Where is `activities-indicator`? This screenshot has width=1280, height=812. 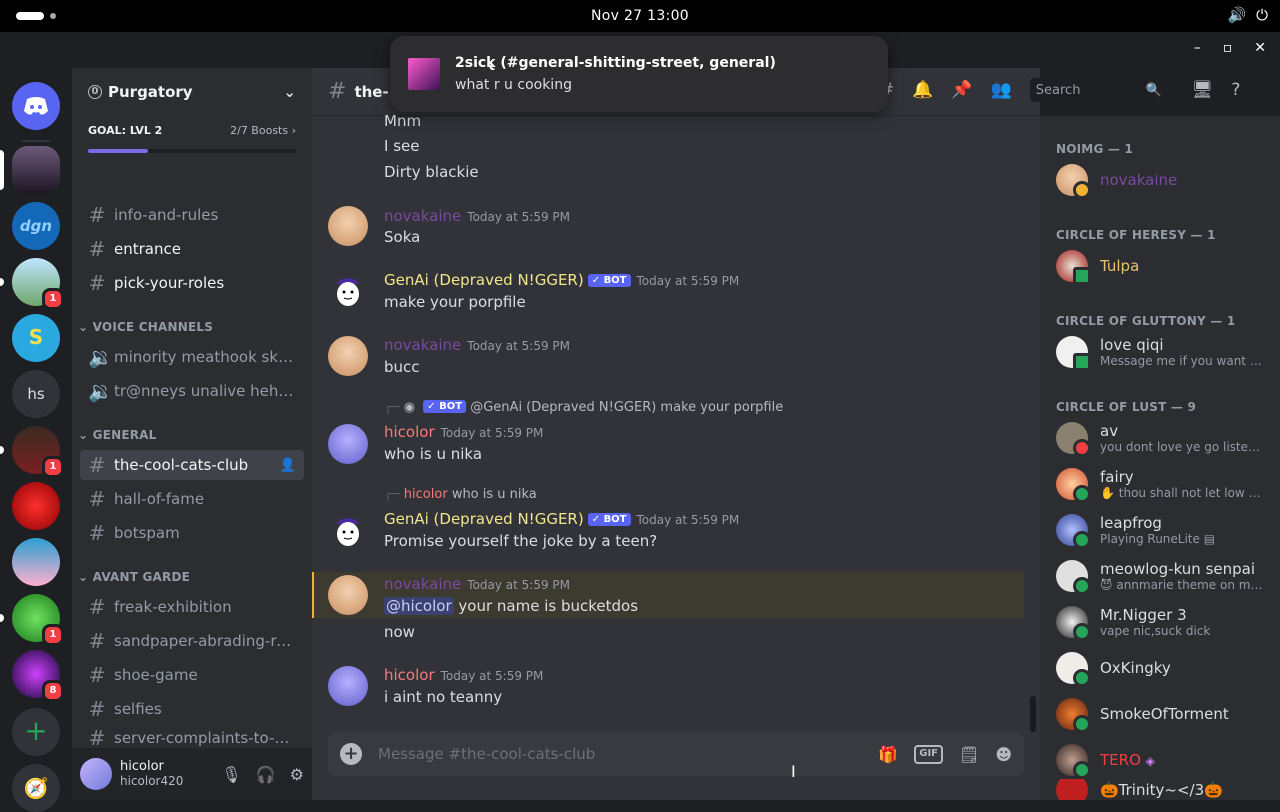
activities-indicator is located at coordinates (30, 16).